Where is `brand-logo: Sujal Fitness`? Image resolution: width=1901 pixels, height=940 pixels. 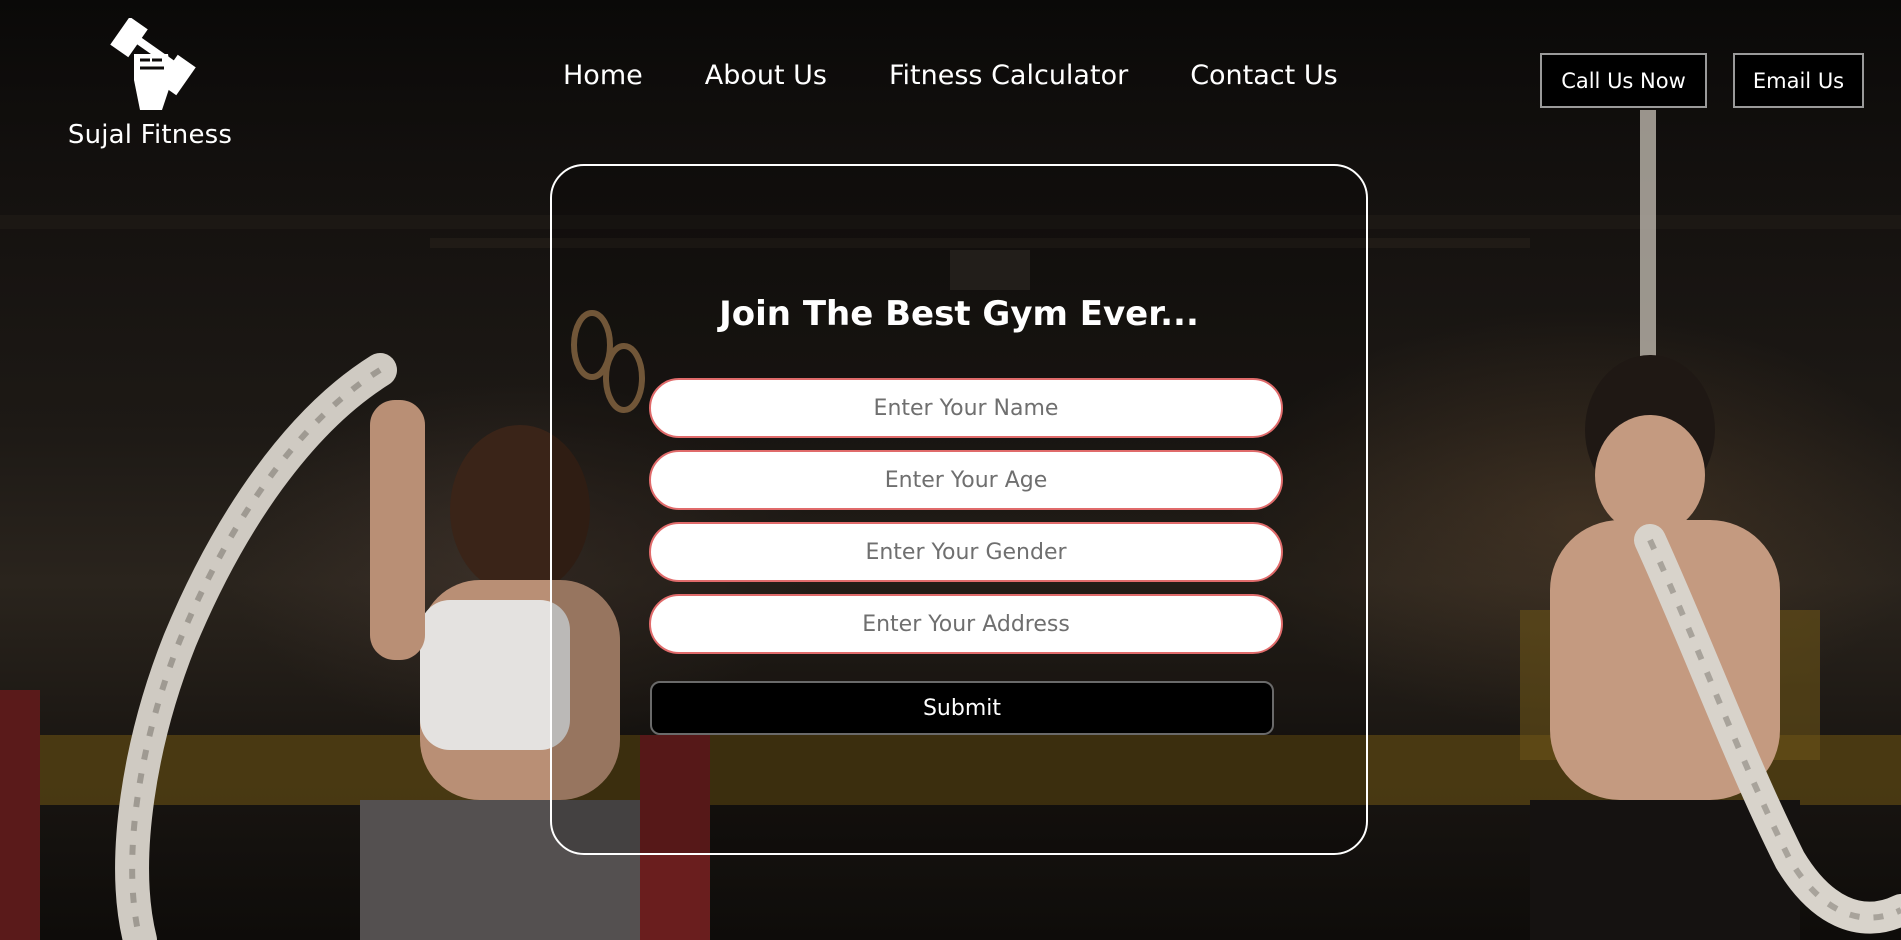
brand-logo: Sujal Fitness is located at coordinates (150, 84).